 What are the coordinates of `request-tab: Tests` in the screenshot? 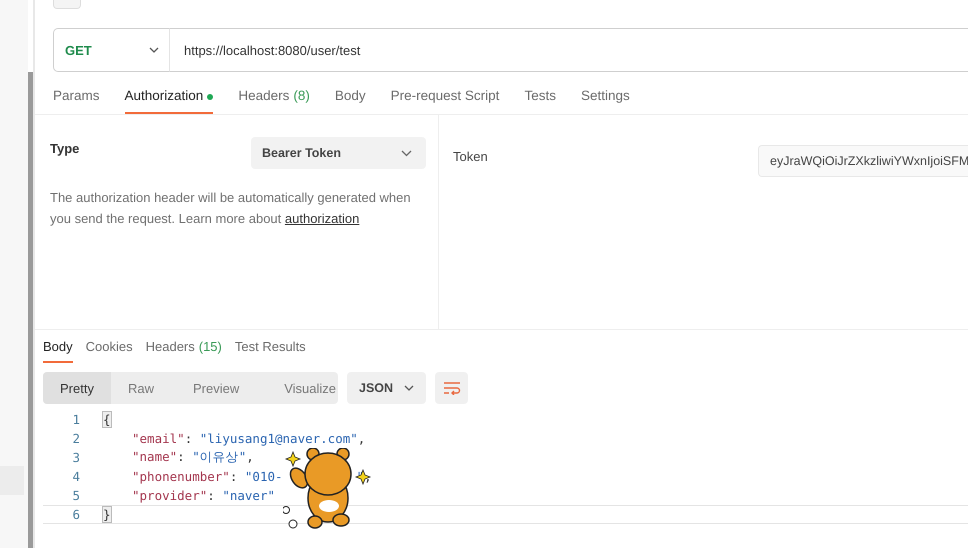 It's located at (540, 98).